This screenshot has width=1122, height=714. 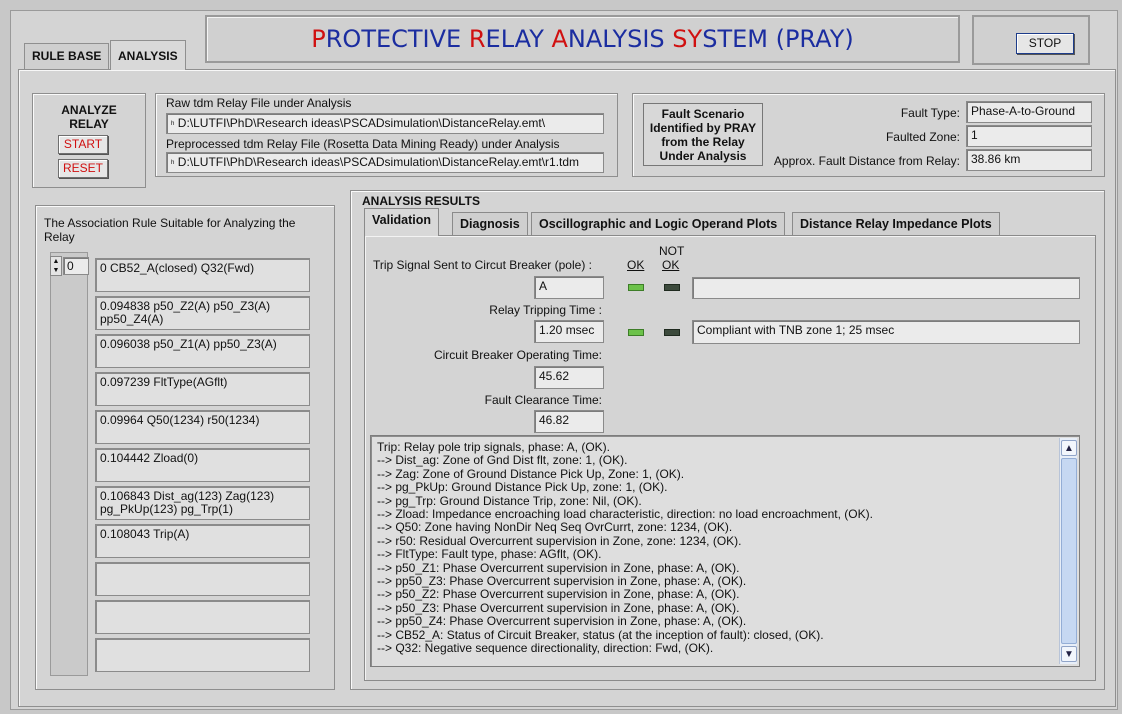 What do you see at coordinates (636, 332) in the screenshot?
I see `tripping-time-ok-led` at bounding box center [636, 332].